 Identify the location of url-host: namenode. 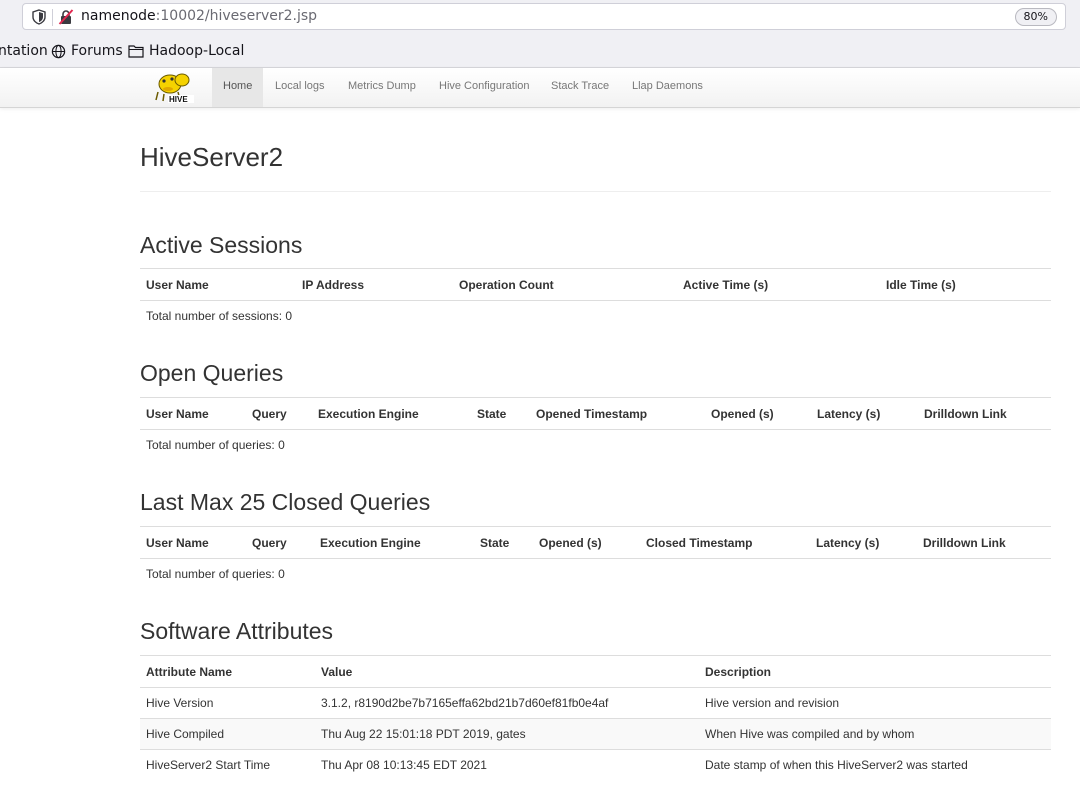
(118, 16).